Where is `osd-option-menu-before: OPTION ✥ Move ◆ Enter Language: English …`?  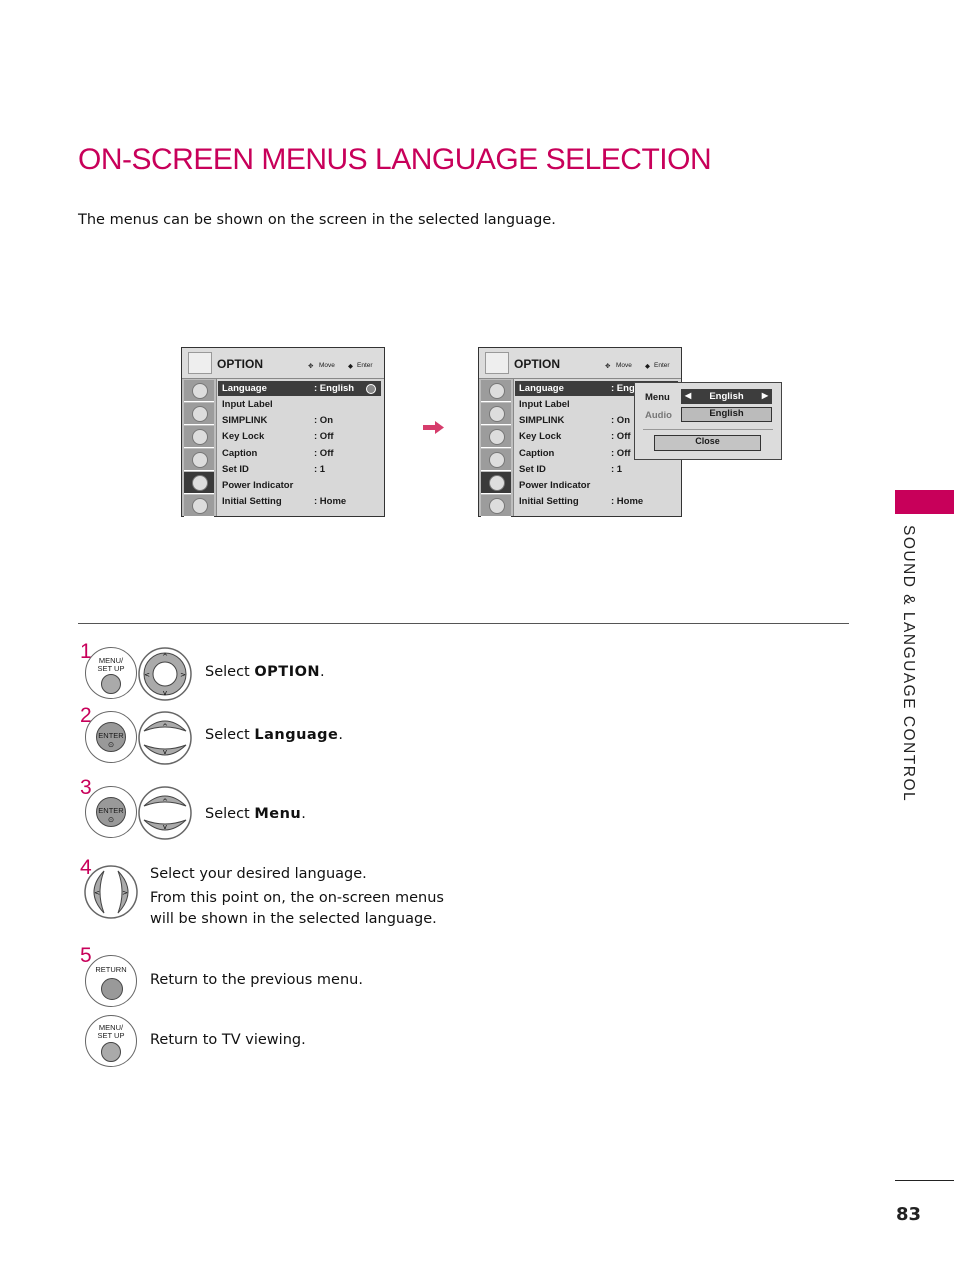
osd-option-menu-before: OPTION ✥ Move ◆ Enter Language: English … is located at coordinates (283, 432).